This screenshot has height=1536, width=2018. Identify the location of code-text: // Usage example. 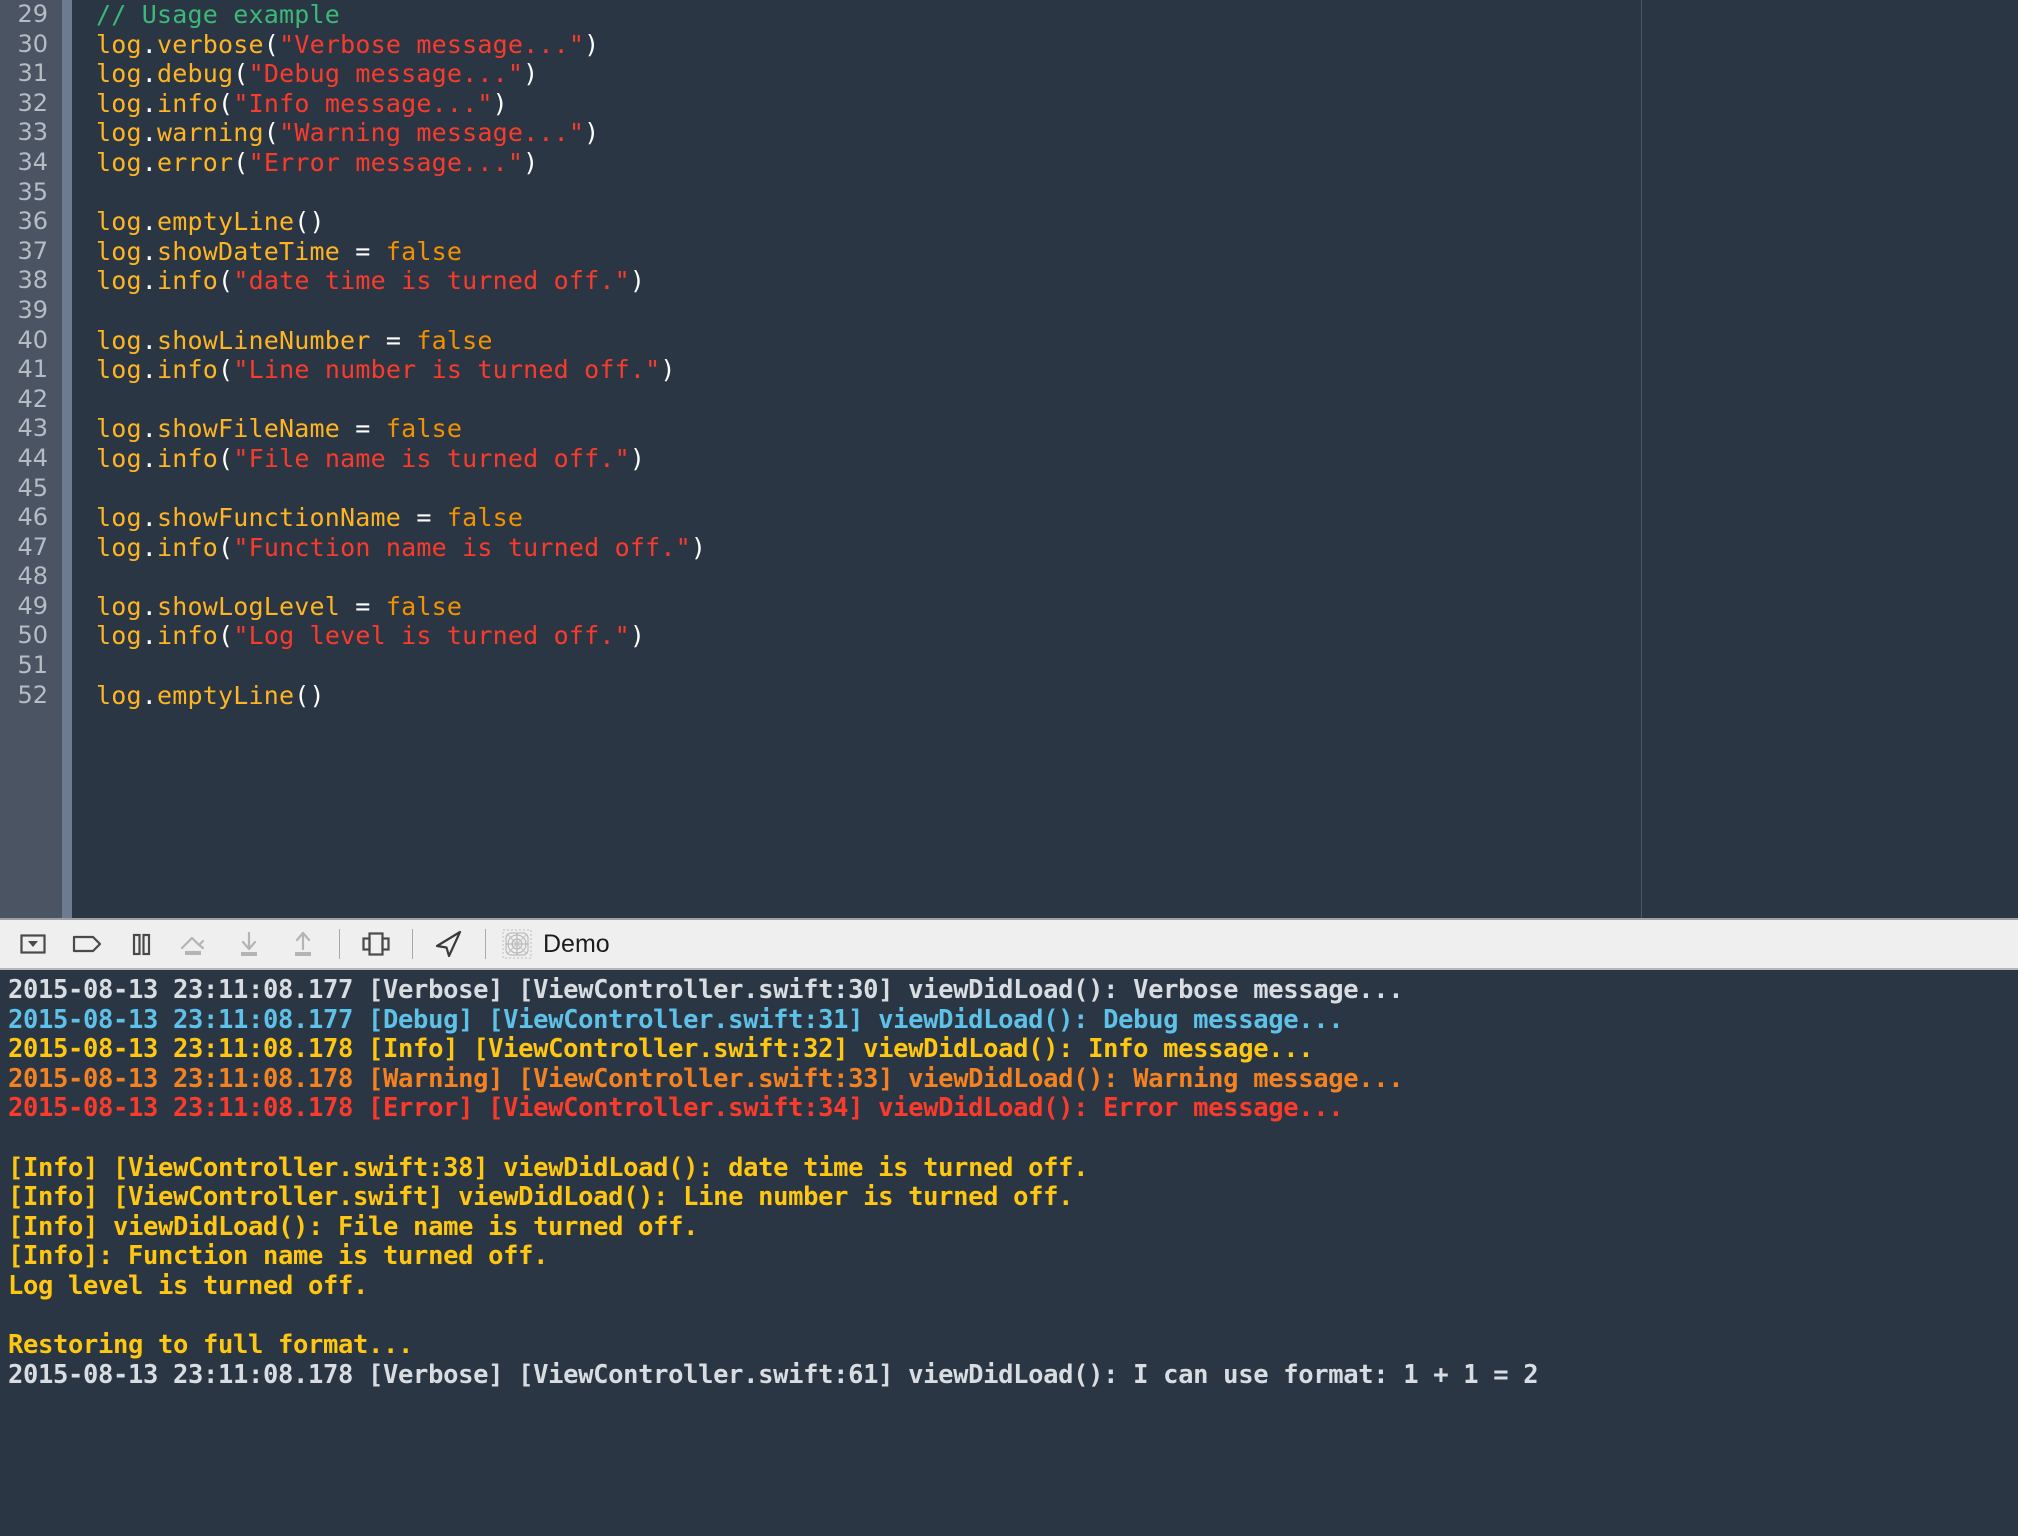
(218, 15).